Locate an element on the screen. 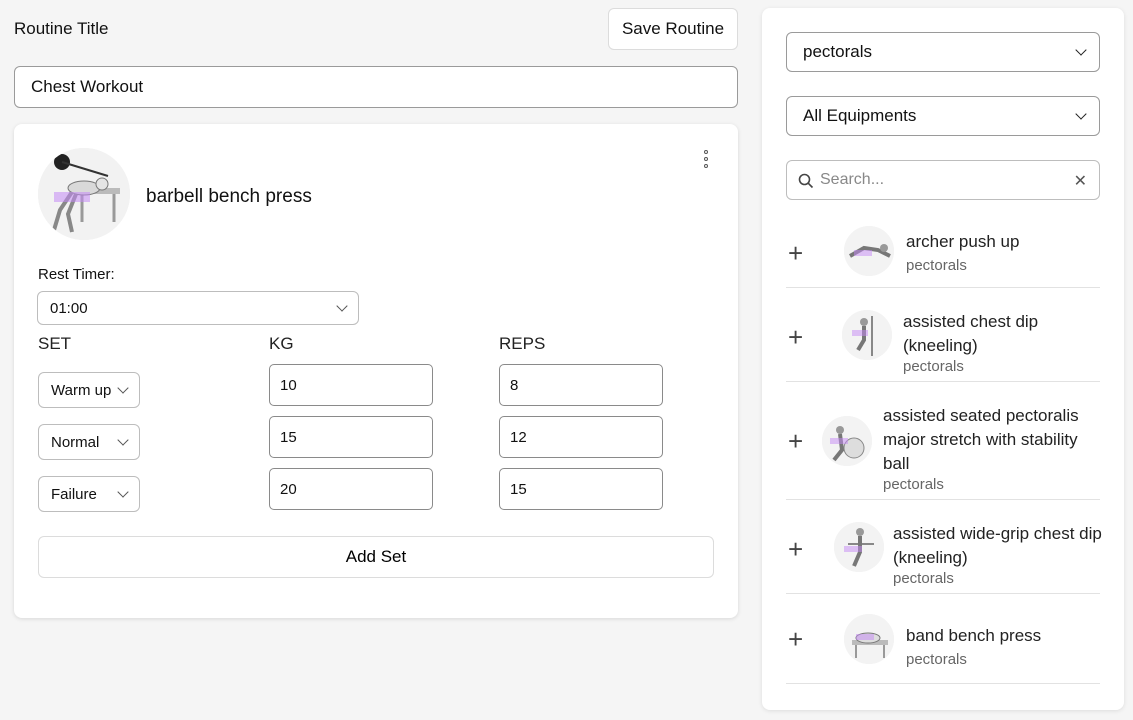 This screenshot has height=720, width=1133. more-options-icon is located at coordinates (706, 159).